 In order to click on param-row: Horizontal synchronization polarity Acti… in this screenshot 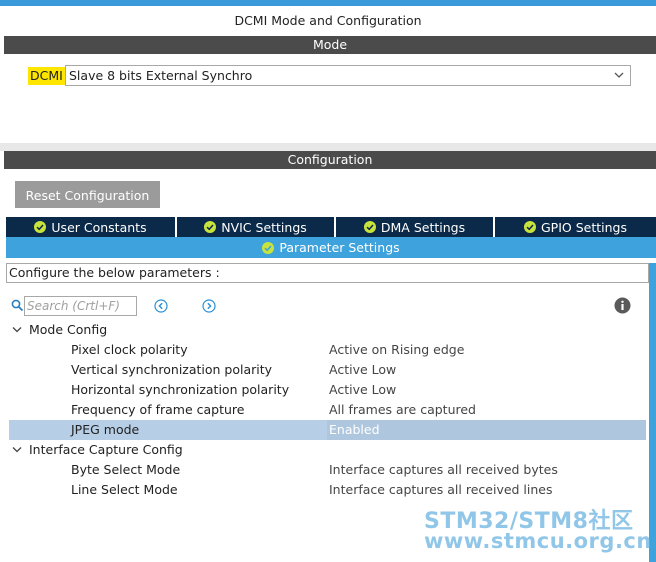, I will do `click(327, 390)`.